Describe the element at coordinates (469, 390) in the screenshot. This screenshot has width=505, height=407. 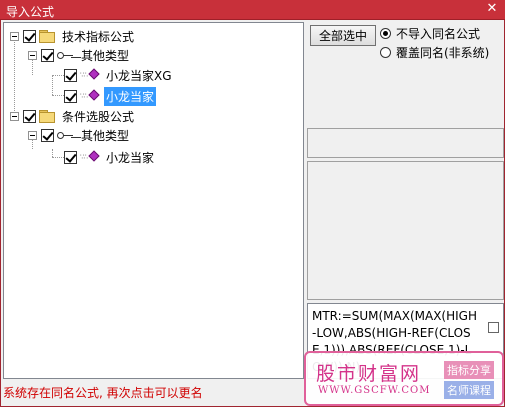
I see `watermark-tag-course: 名师课程` at that location.